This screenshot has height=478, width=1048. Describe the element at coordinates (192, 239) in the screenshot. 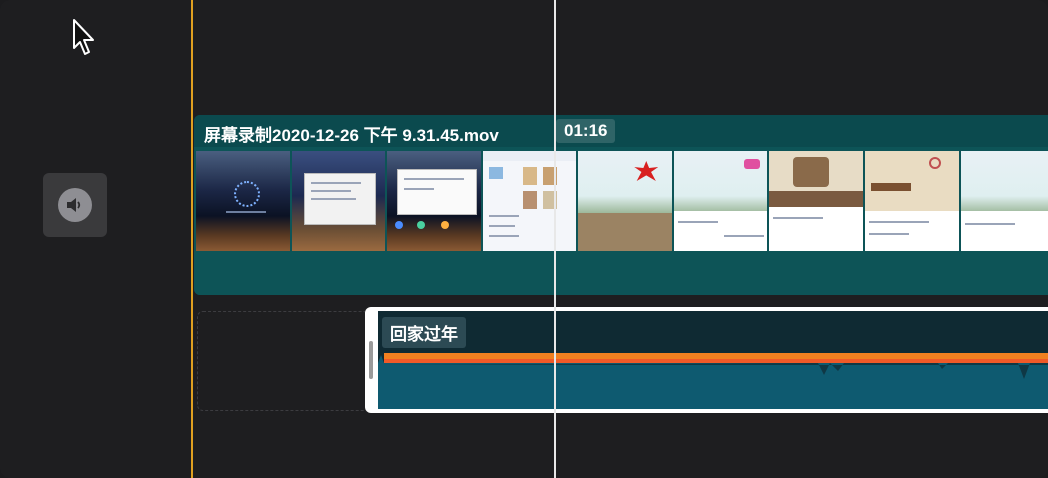

I see `timeline-start-marker` at that location.